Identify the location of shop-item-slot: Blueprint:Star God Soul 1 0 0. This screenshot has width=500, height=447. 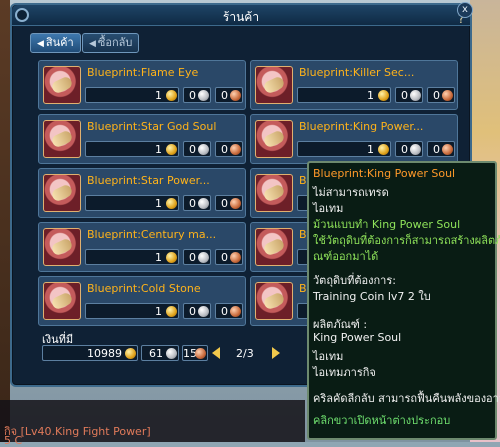
(142, 139).